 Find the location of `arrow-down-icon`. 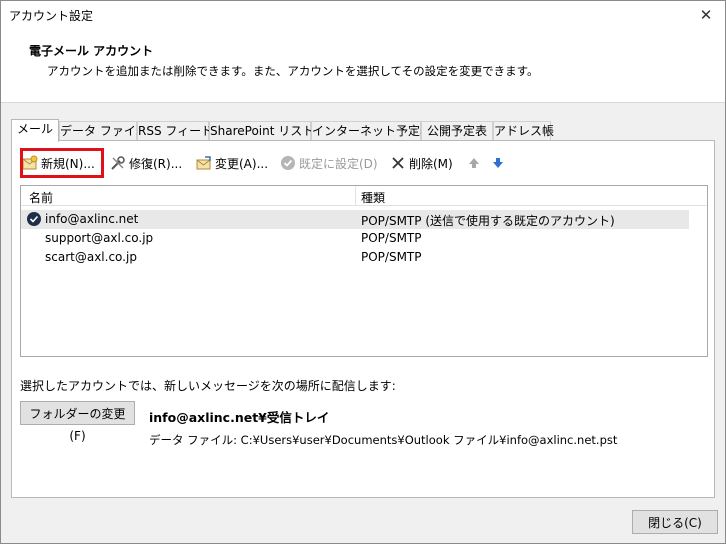

arrow-down-icon is located at coordinates (498, 163).